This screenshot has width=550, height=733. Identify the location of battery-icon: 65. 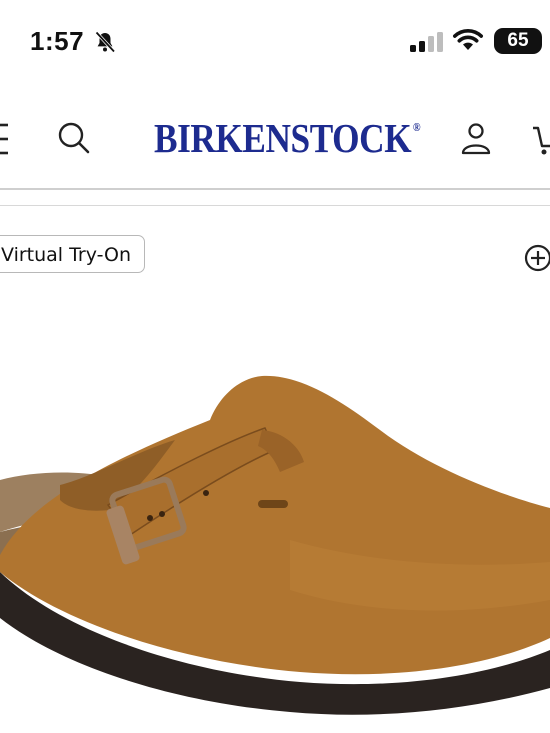
(518, 41).